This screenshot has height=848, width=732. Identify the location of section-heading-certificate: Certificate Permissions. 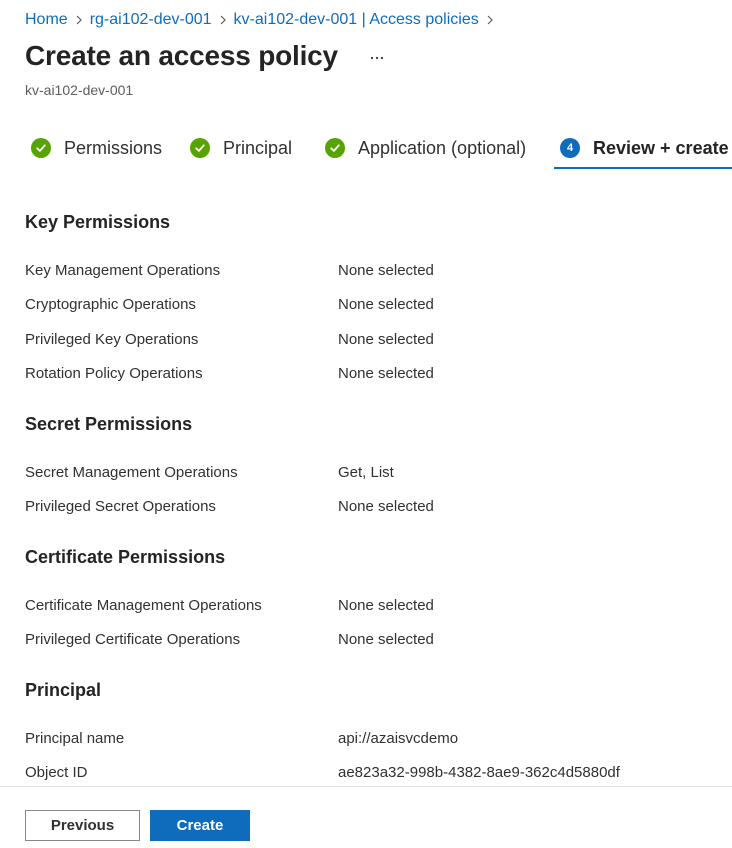
(125, 557).